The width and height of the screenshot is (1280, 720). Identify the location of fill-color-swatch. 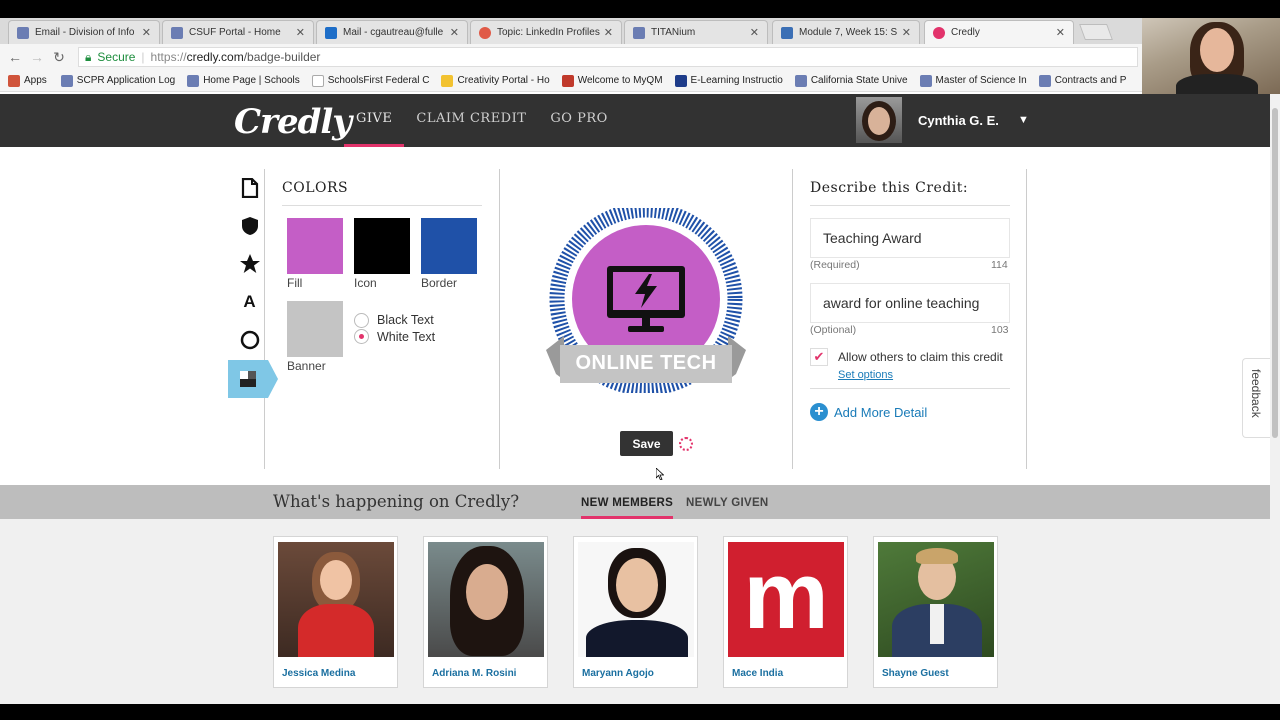
(315, 246).